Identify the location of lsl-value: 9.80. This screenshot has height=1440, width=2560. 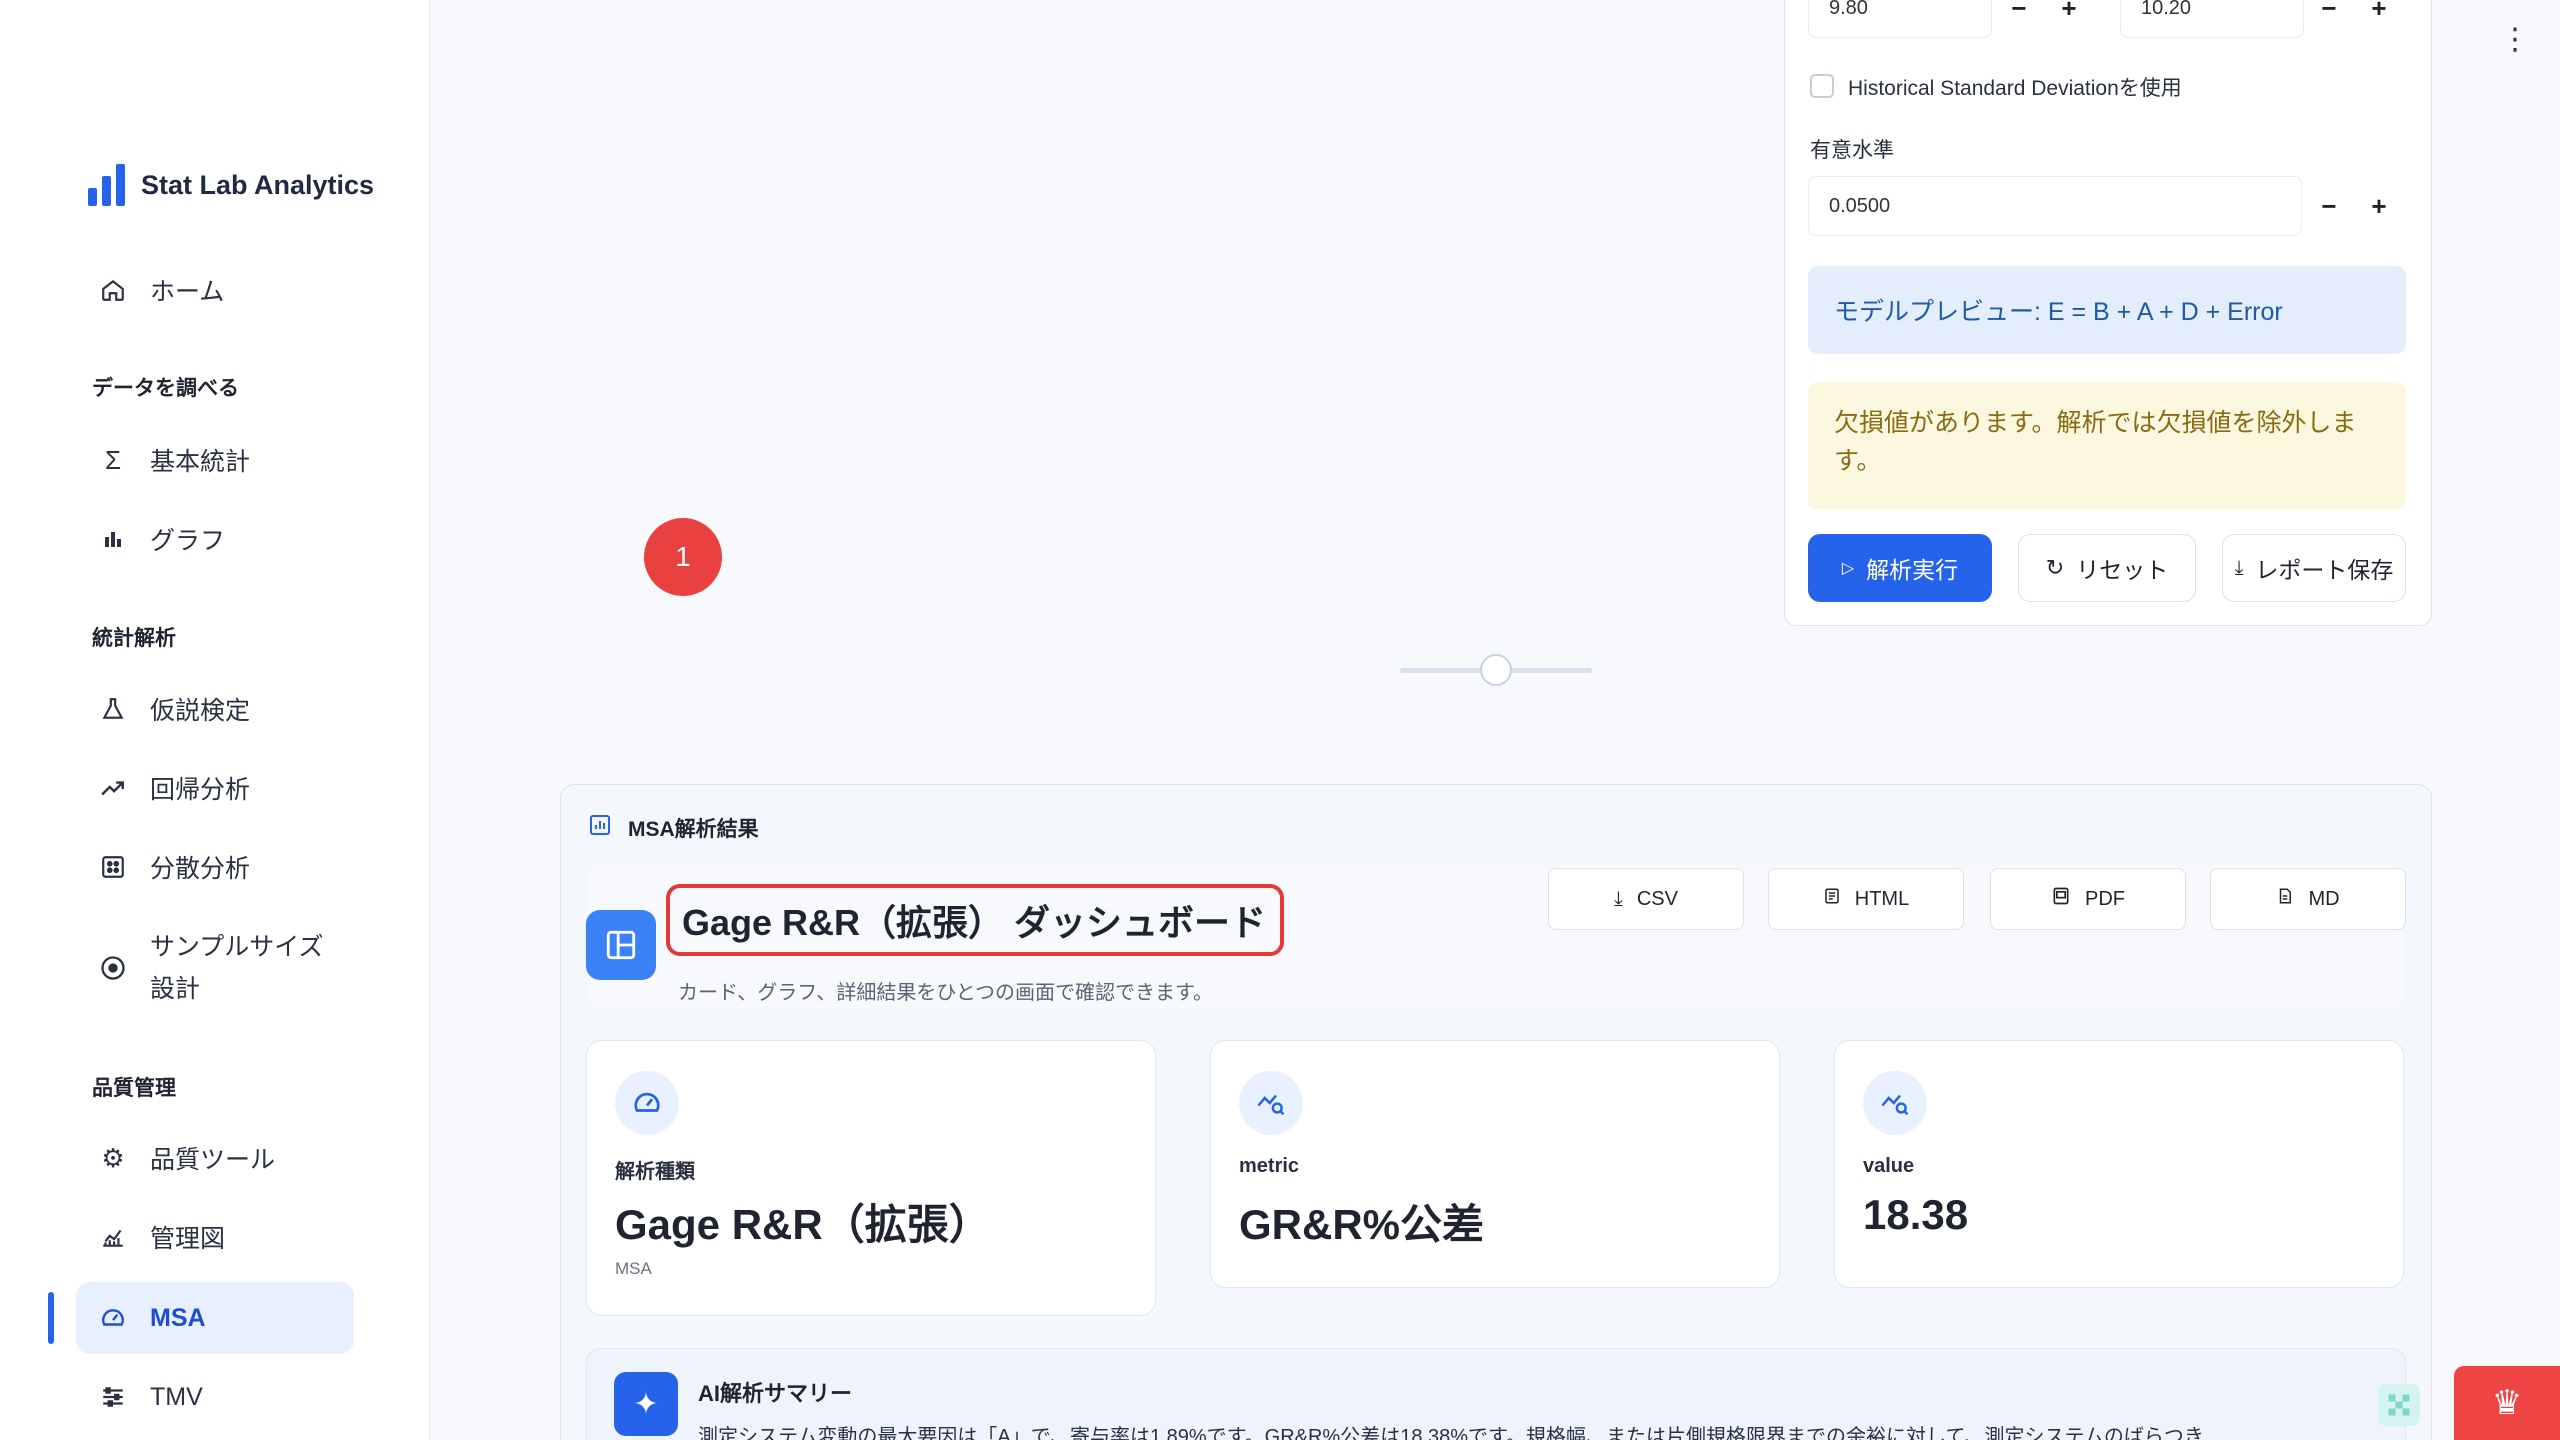
(1848, 9).